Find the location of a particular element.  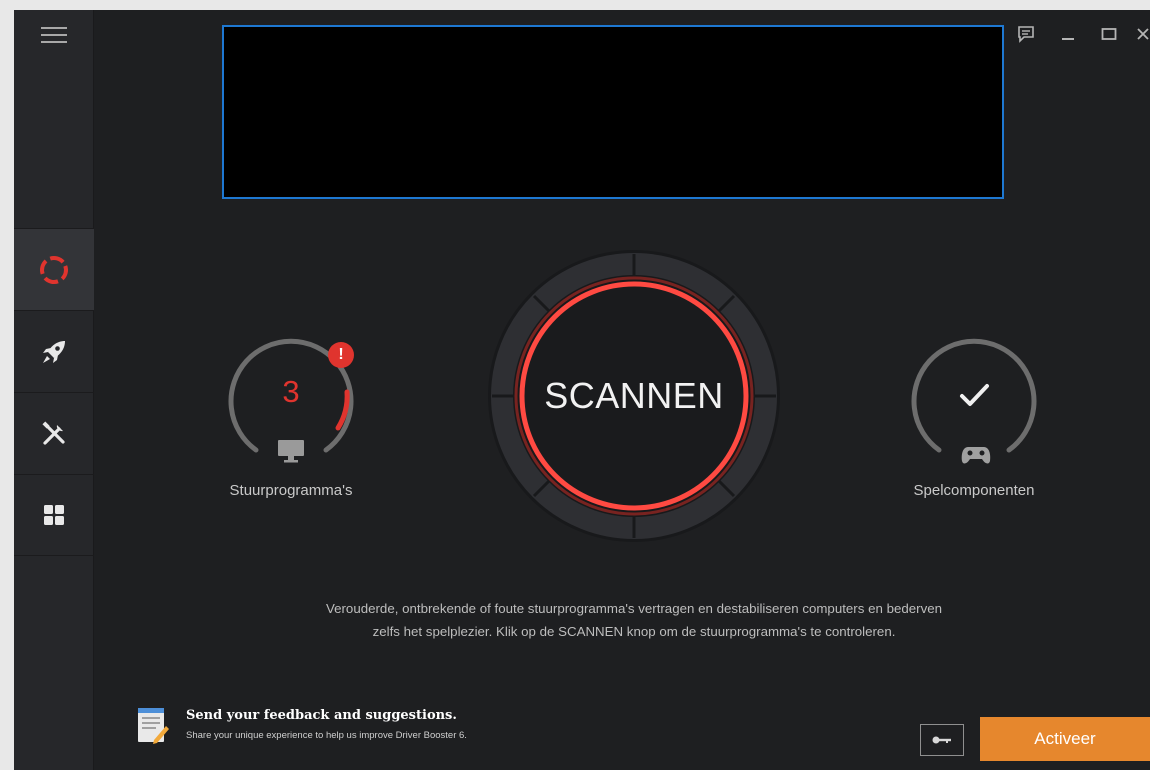

game-components-label: Spelcomponenten is located at coordinates (974, 490).